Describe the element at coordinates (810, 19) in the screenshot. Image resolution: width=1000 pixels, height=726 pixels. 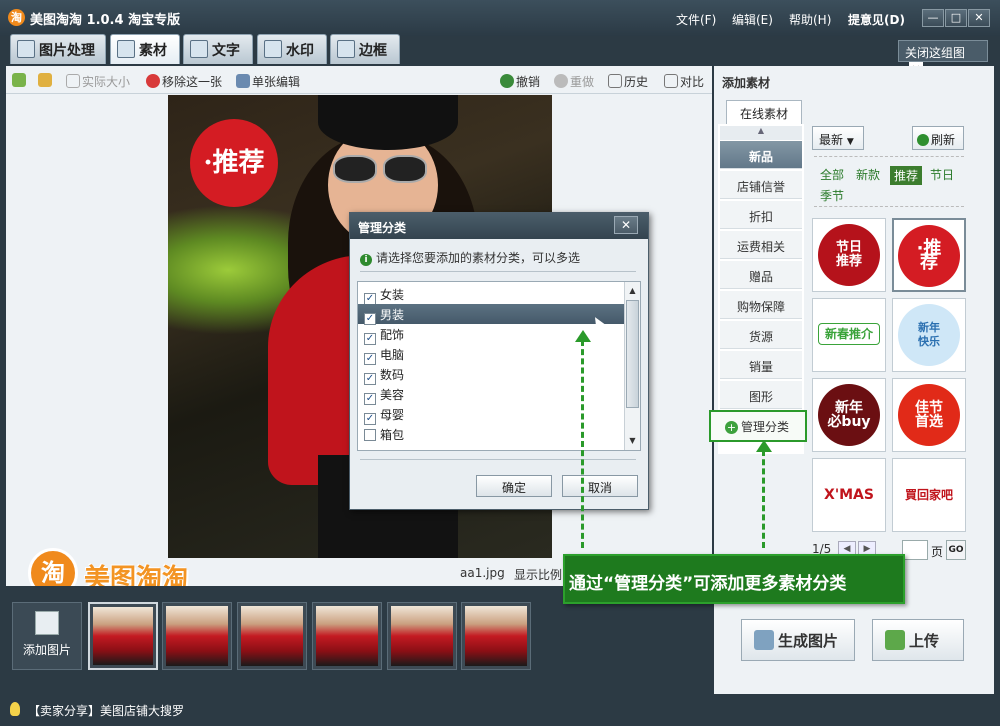
I see `menu-help: 帮助(H)` at that location.